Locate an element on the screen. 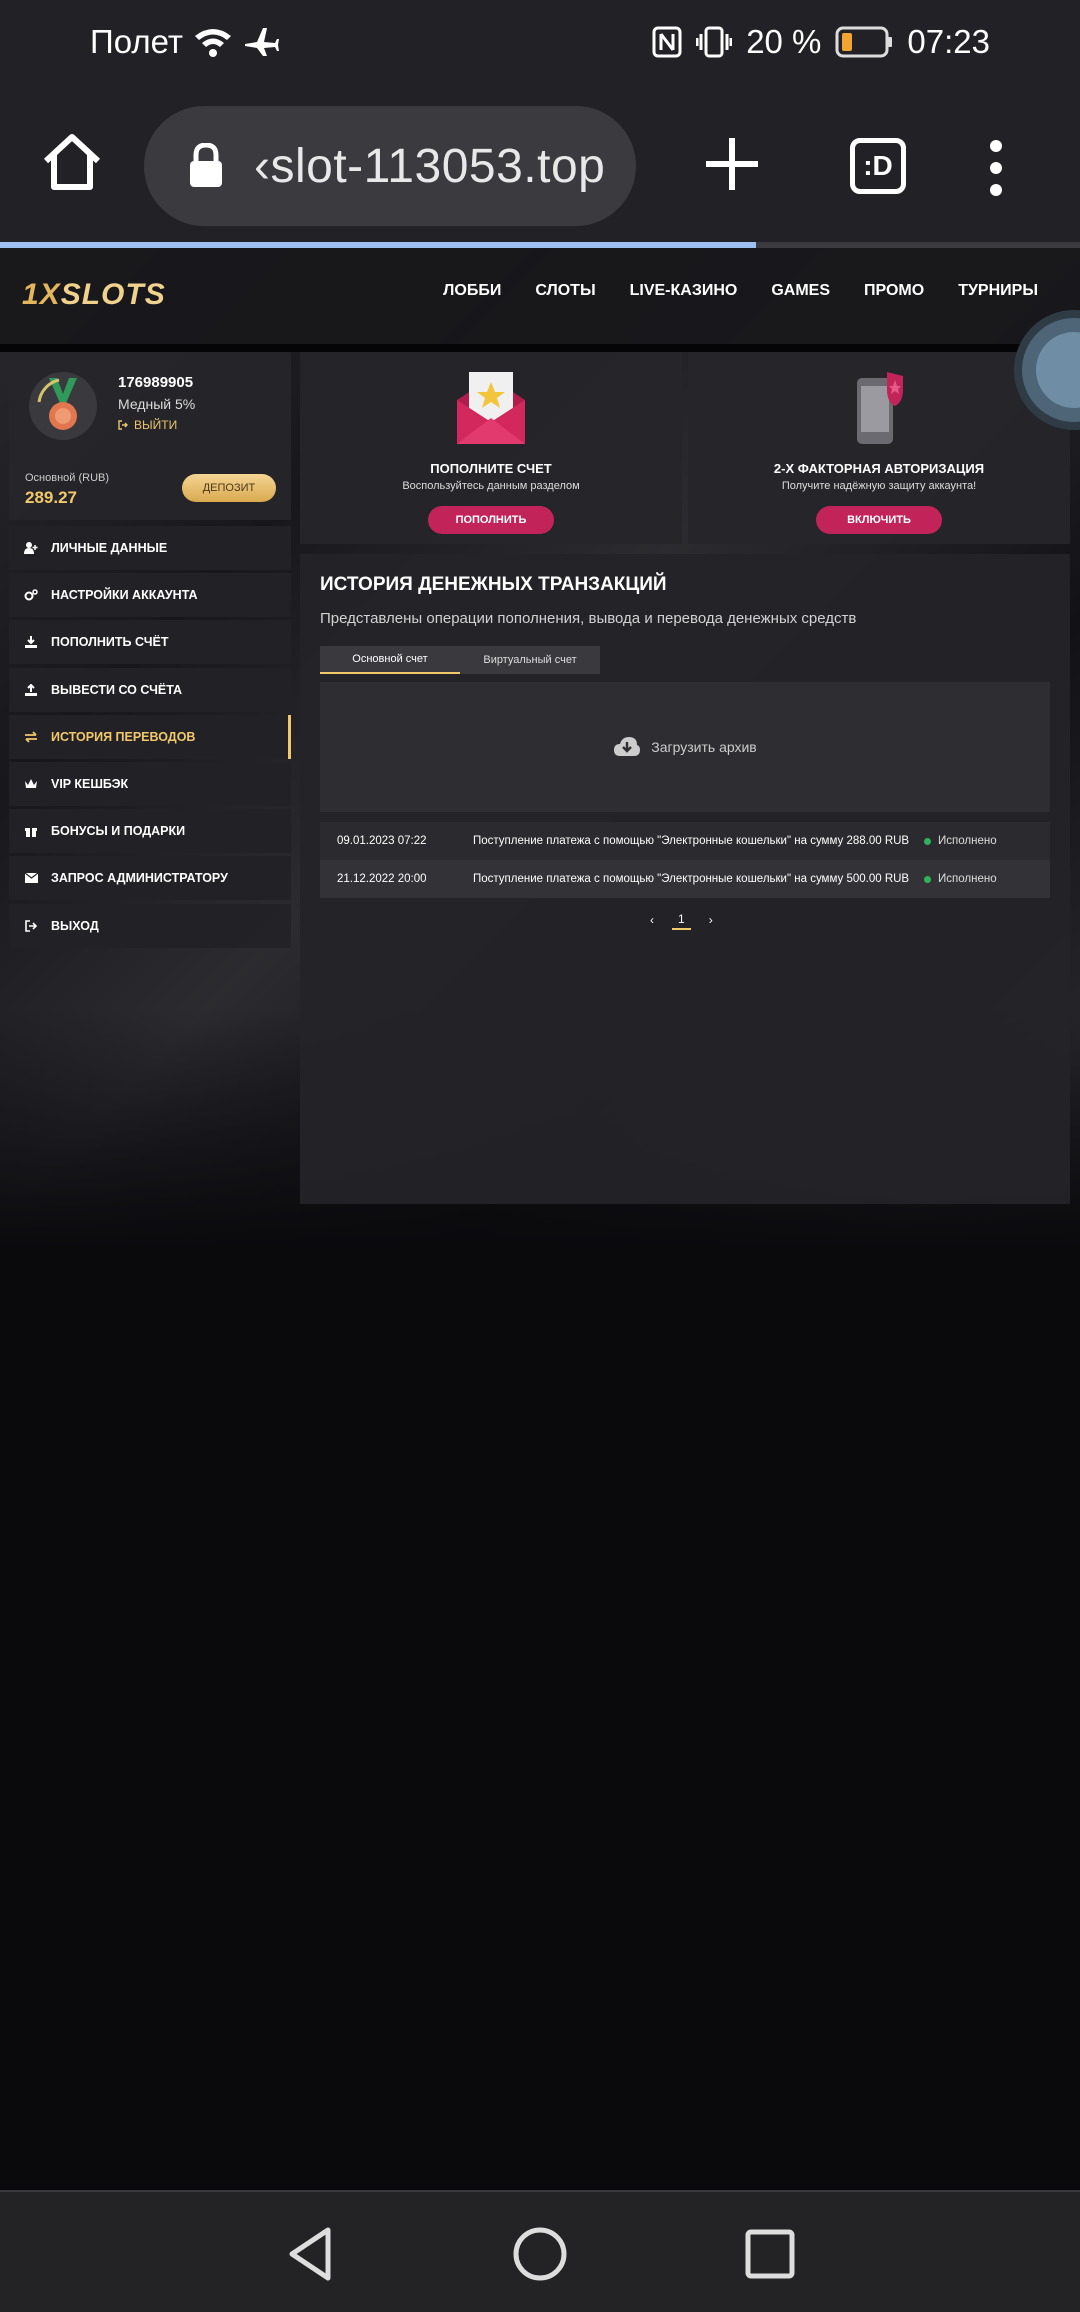  card-subtitle: Воспользуйтесь данным разделом is located at coordinates (491, 486).